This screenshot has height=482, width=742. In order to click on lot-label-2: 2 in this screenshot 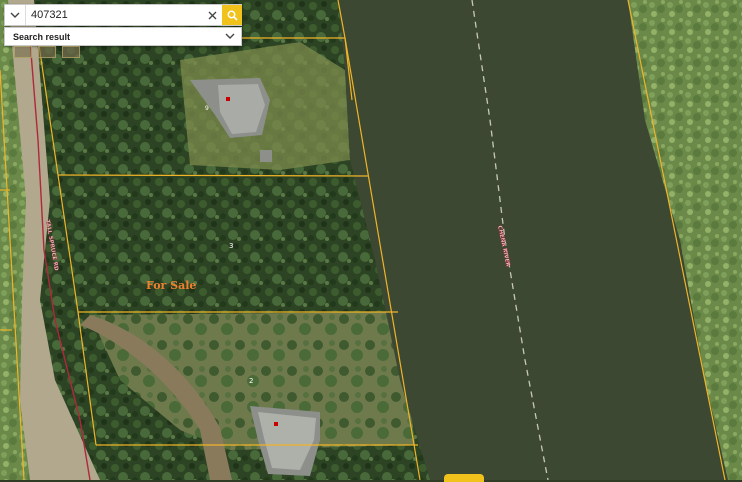, I will do `click(251, 381)`.